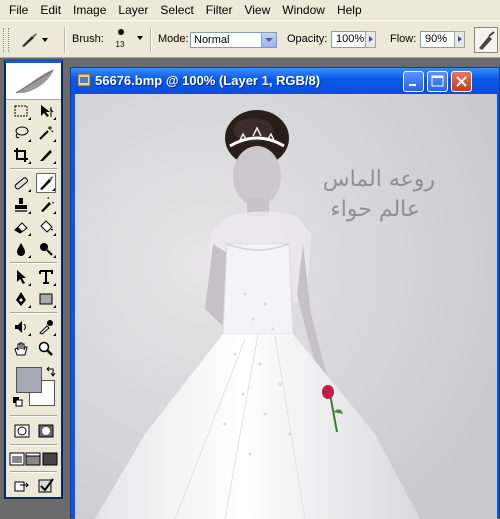 This screenshot has width=500, height=519. What do you see at coordinates (21, 349) in the screenshot?
I see `hand-tool` at bounding box center [21, 349].